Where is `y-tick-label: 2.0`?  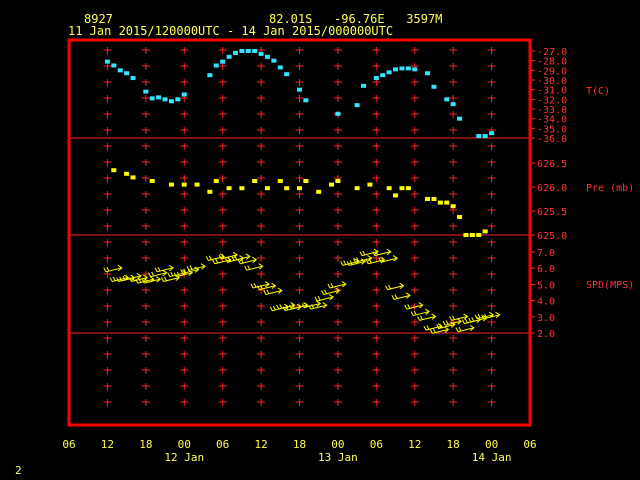
y-tick-label: 2.0 is located at coordinates (546, 334).